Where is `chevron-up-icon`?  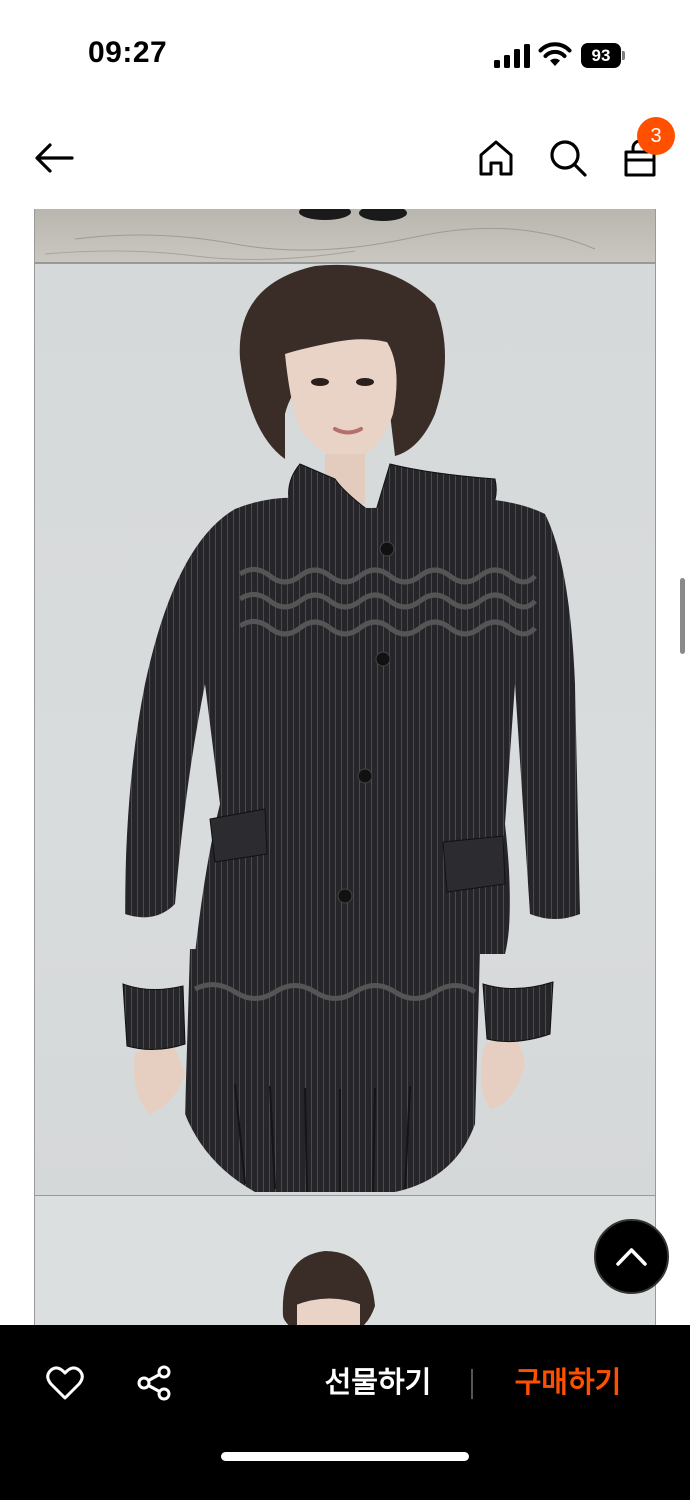 chevron-up-icon is located at coordinates (631, 1257).